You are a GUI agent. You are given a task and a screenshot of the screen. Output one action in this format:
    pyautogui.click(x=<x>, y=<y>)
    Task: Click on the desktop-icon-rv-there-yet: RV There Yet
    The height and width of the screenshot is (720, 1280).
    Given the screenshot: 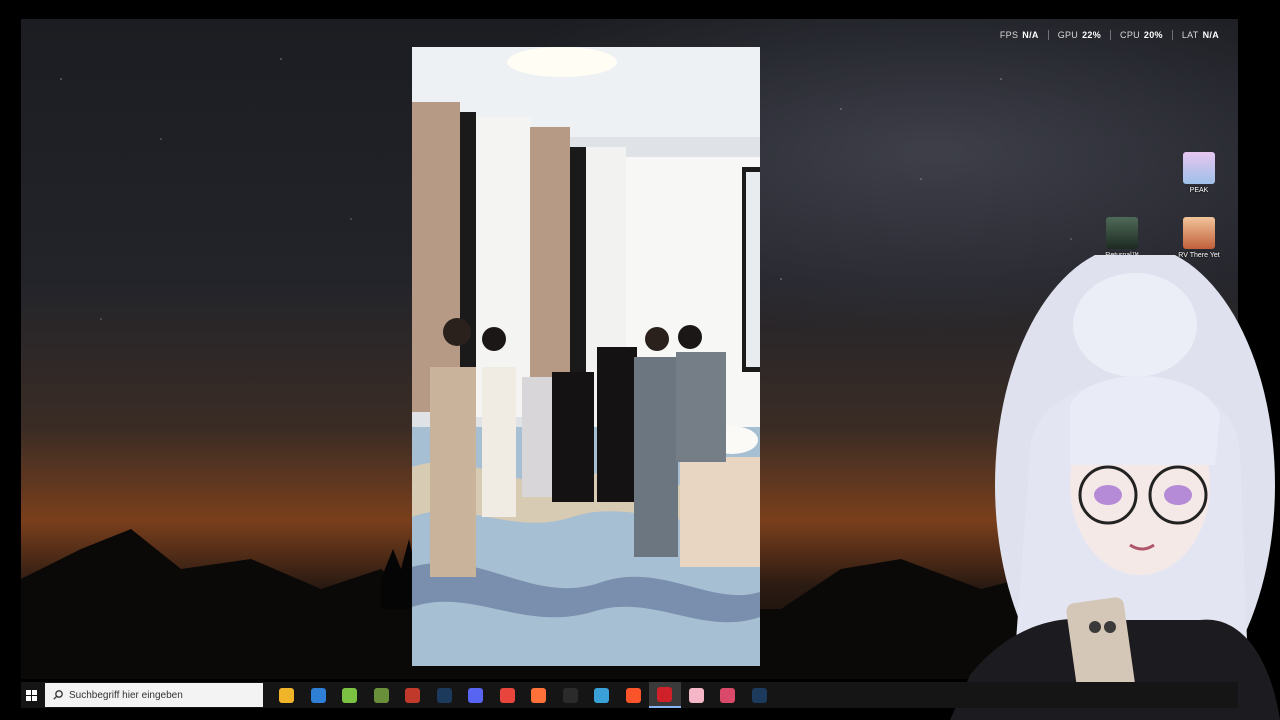 What is the action you would take?
    pyautogui.click(x=1199, y=238)
    